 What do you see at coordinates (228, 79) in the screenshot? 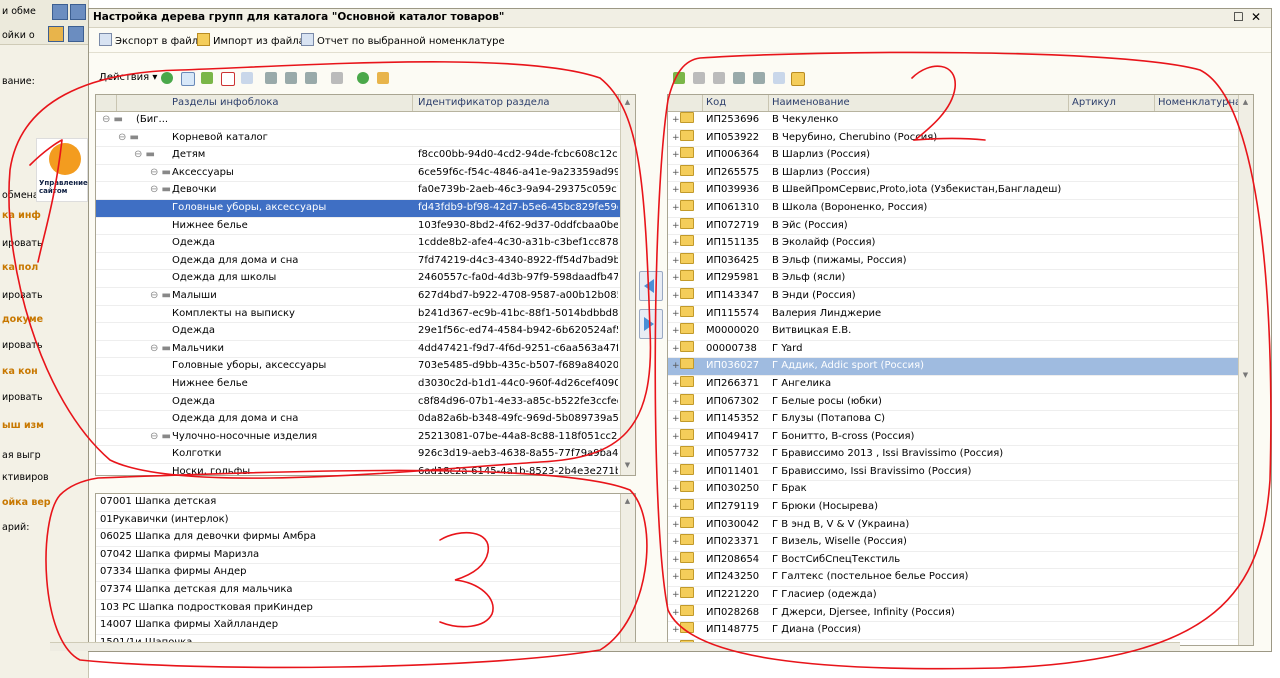
I see `delete-icon` at bounding box center [228, 79].